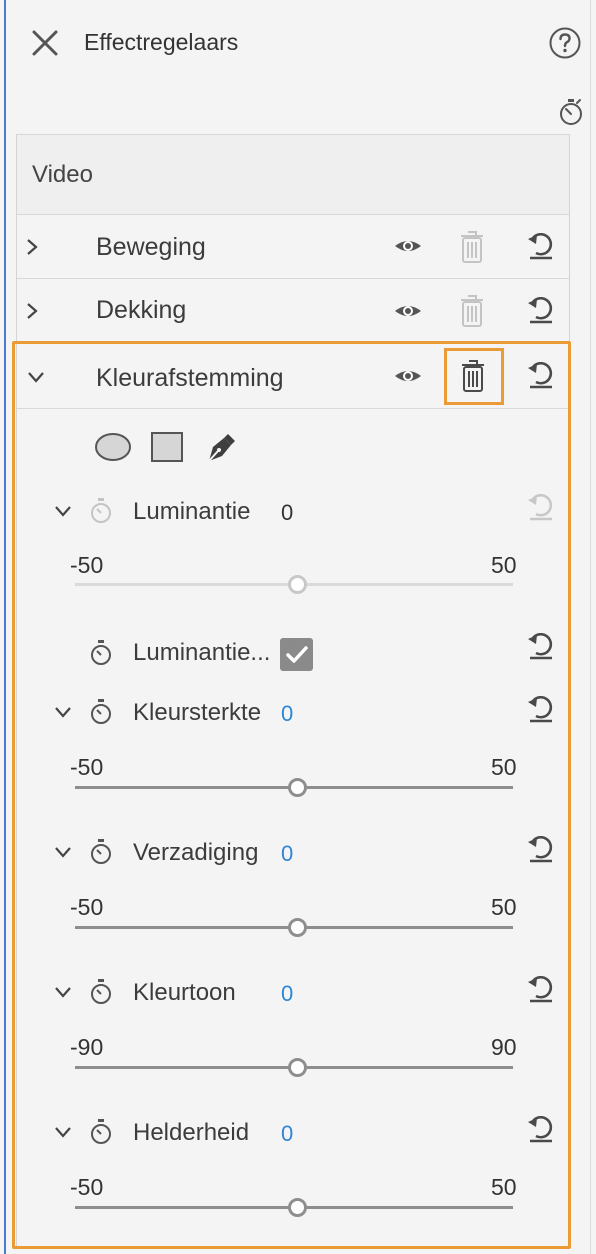 Image resolution: width=596 pixels, height=1254 pixels. Describe the element at coordinates (293, 174) in the screenshot. I see `section-video-header` at that location.